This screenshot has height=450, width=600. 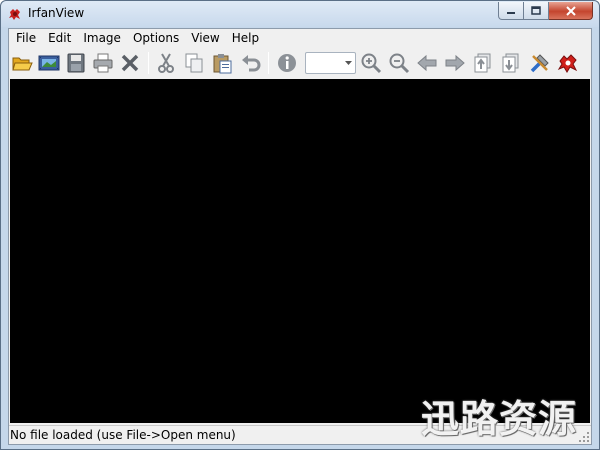 I want to click on delete-icon, so click(x=130, y=63).